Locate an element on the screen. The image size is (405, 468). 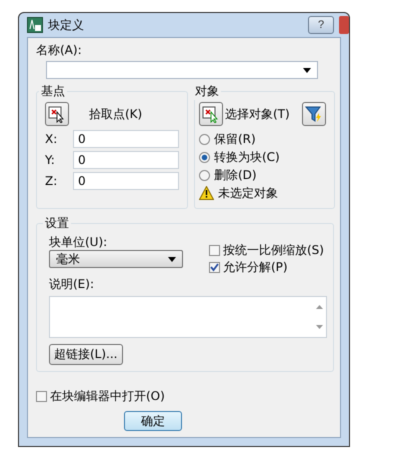
coordinate-label: Z: is located at coordinates (51, 181).